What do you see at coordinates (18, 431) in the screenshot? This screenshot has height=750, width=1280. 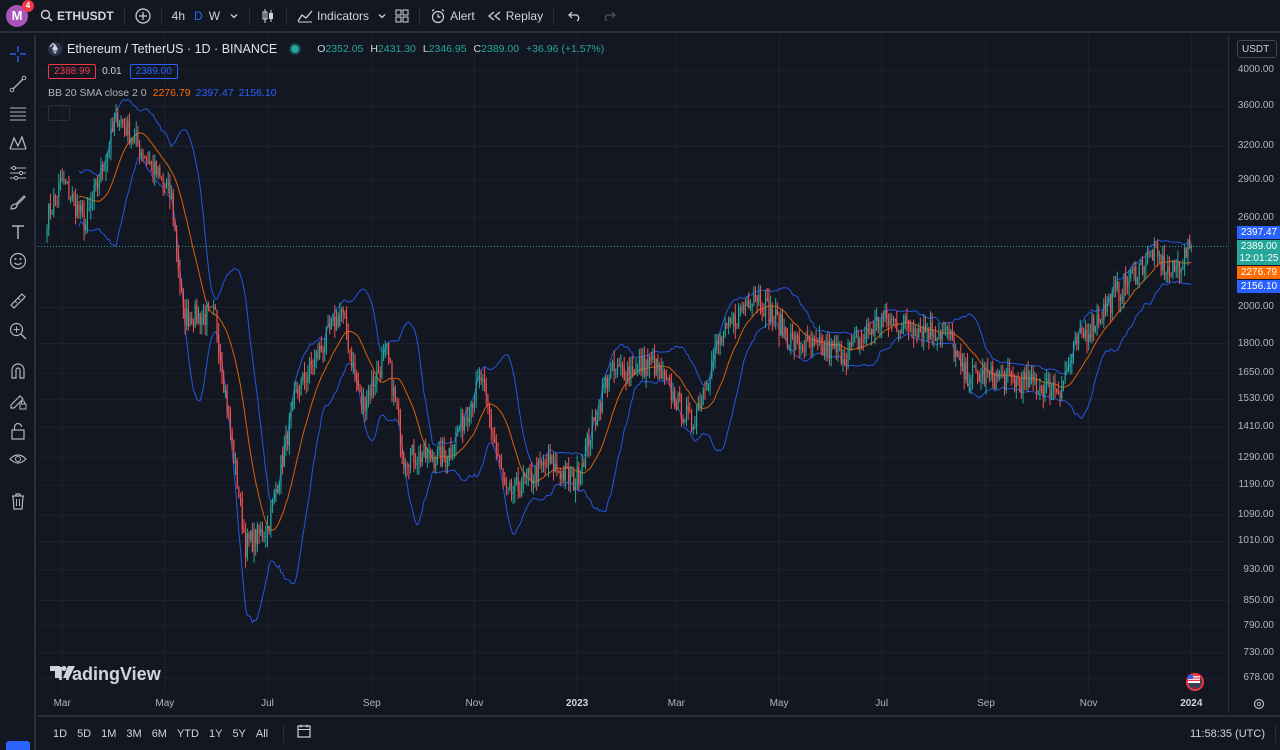 I see `lock-icon` at bounding box center [18, 431].